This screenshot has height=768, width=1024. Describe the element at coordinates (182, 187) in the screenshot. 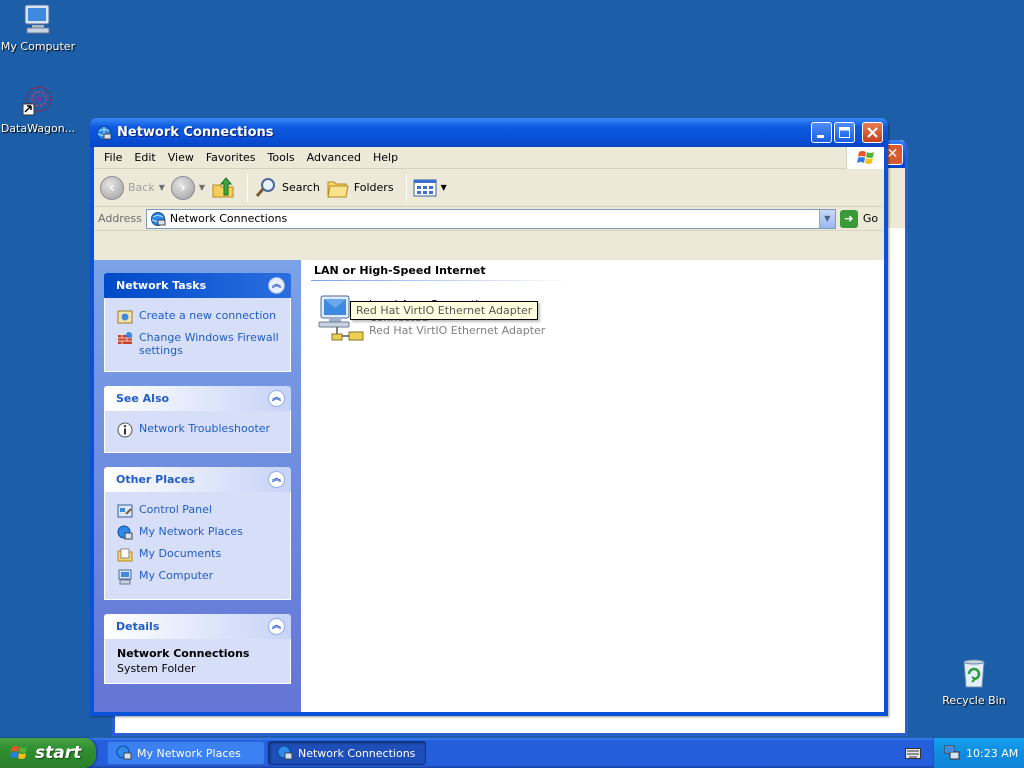

I see `forward-arrow-icon: ›` at that location.